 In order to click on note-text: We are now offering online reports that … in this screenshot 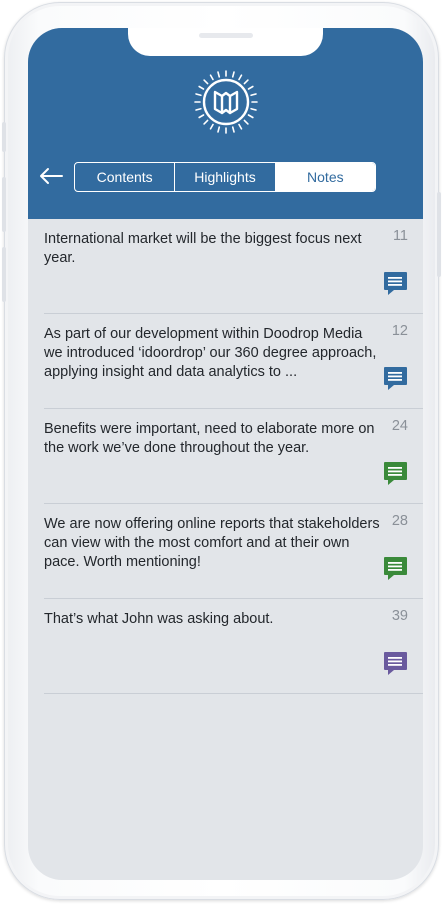, I will do `click(212, 543)`.